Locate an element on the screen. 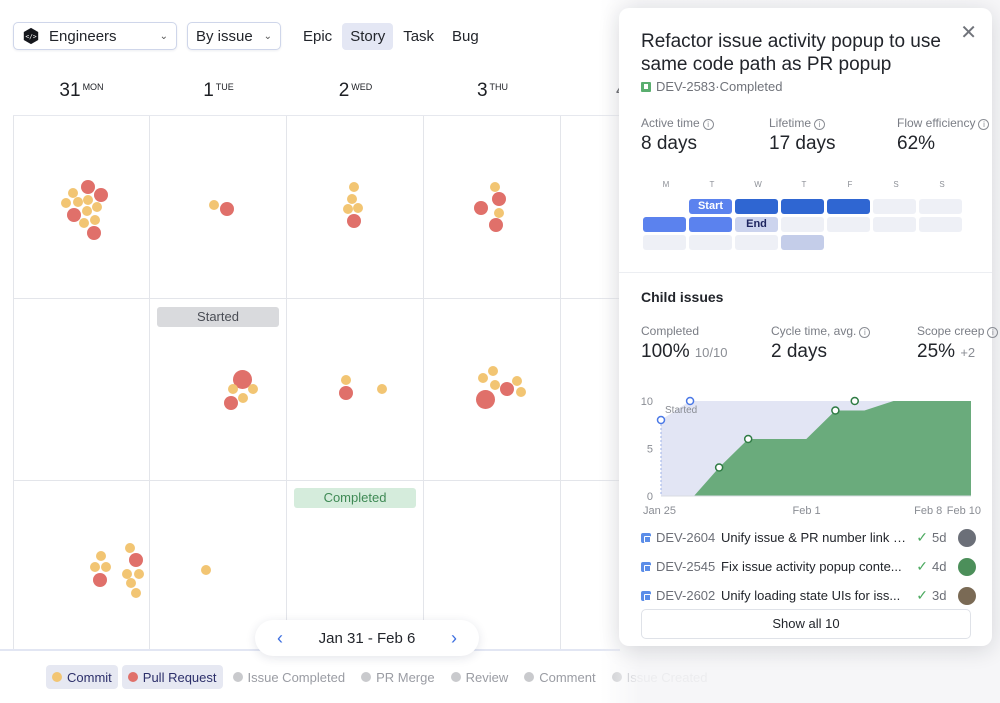 Image resolution: width=1000 pixels, height=703 pixels. legend-review: Review is located at coordinates (480, 677).